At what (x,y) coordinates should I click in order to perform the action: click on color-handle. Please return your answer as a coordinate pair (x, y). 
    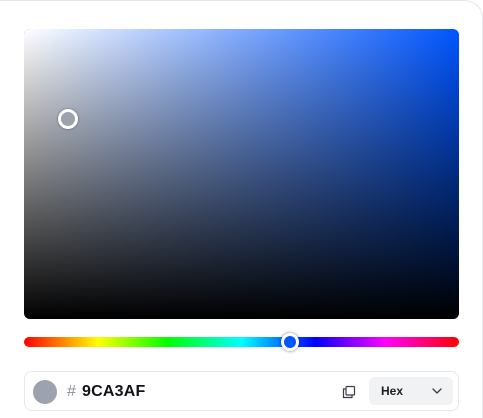
    Looking at the image, I should click on (67, 118).